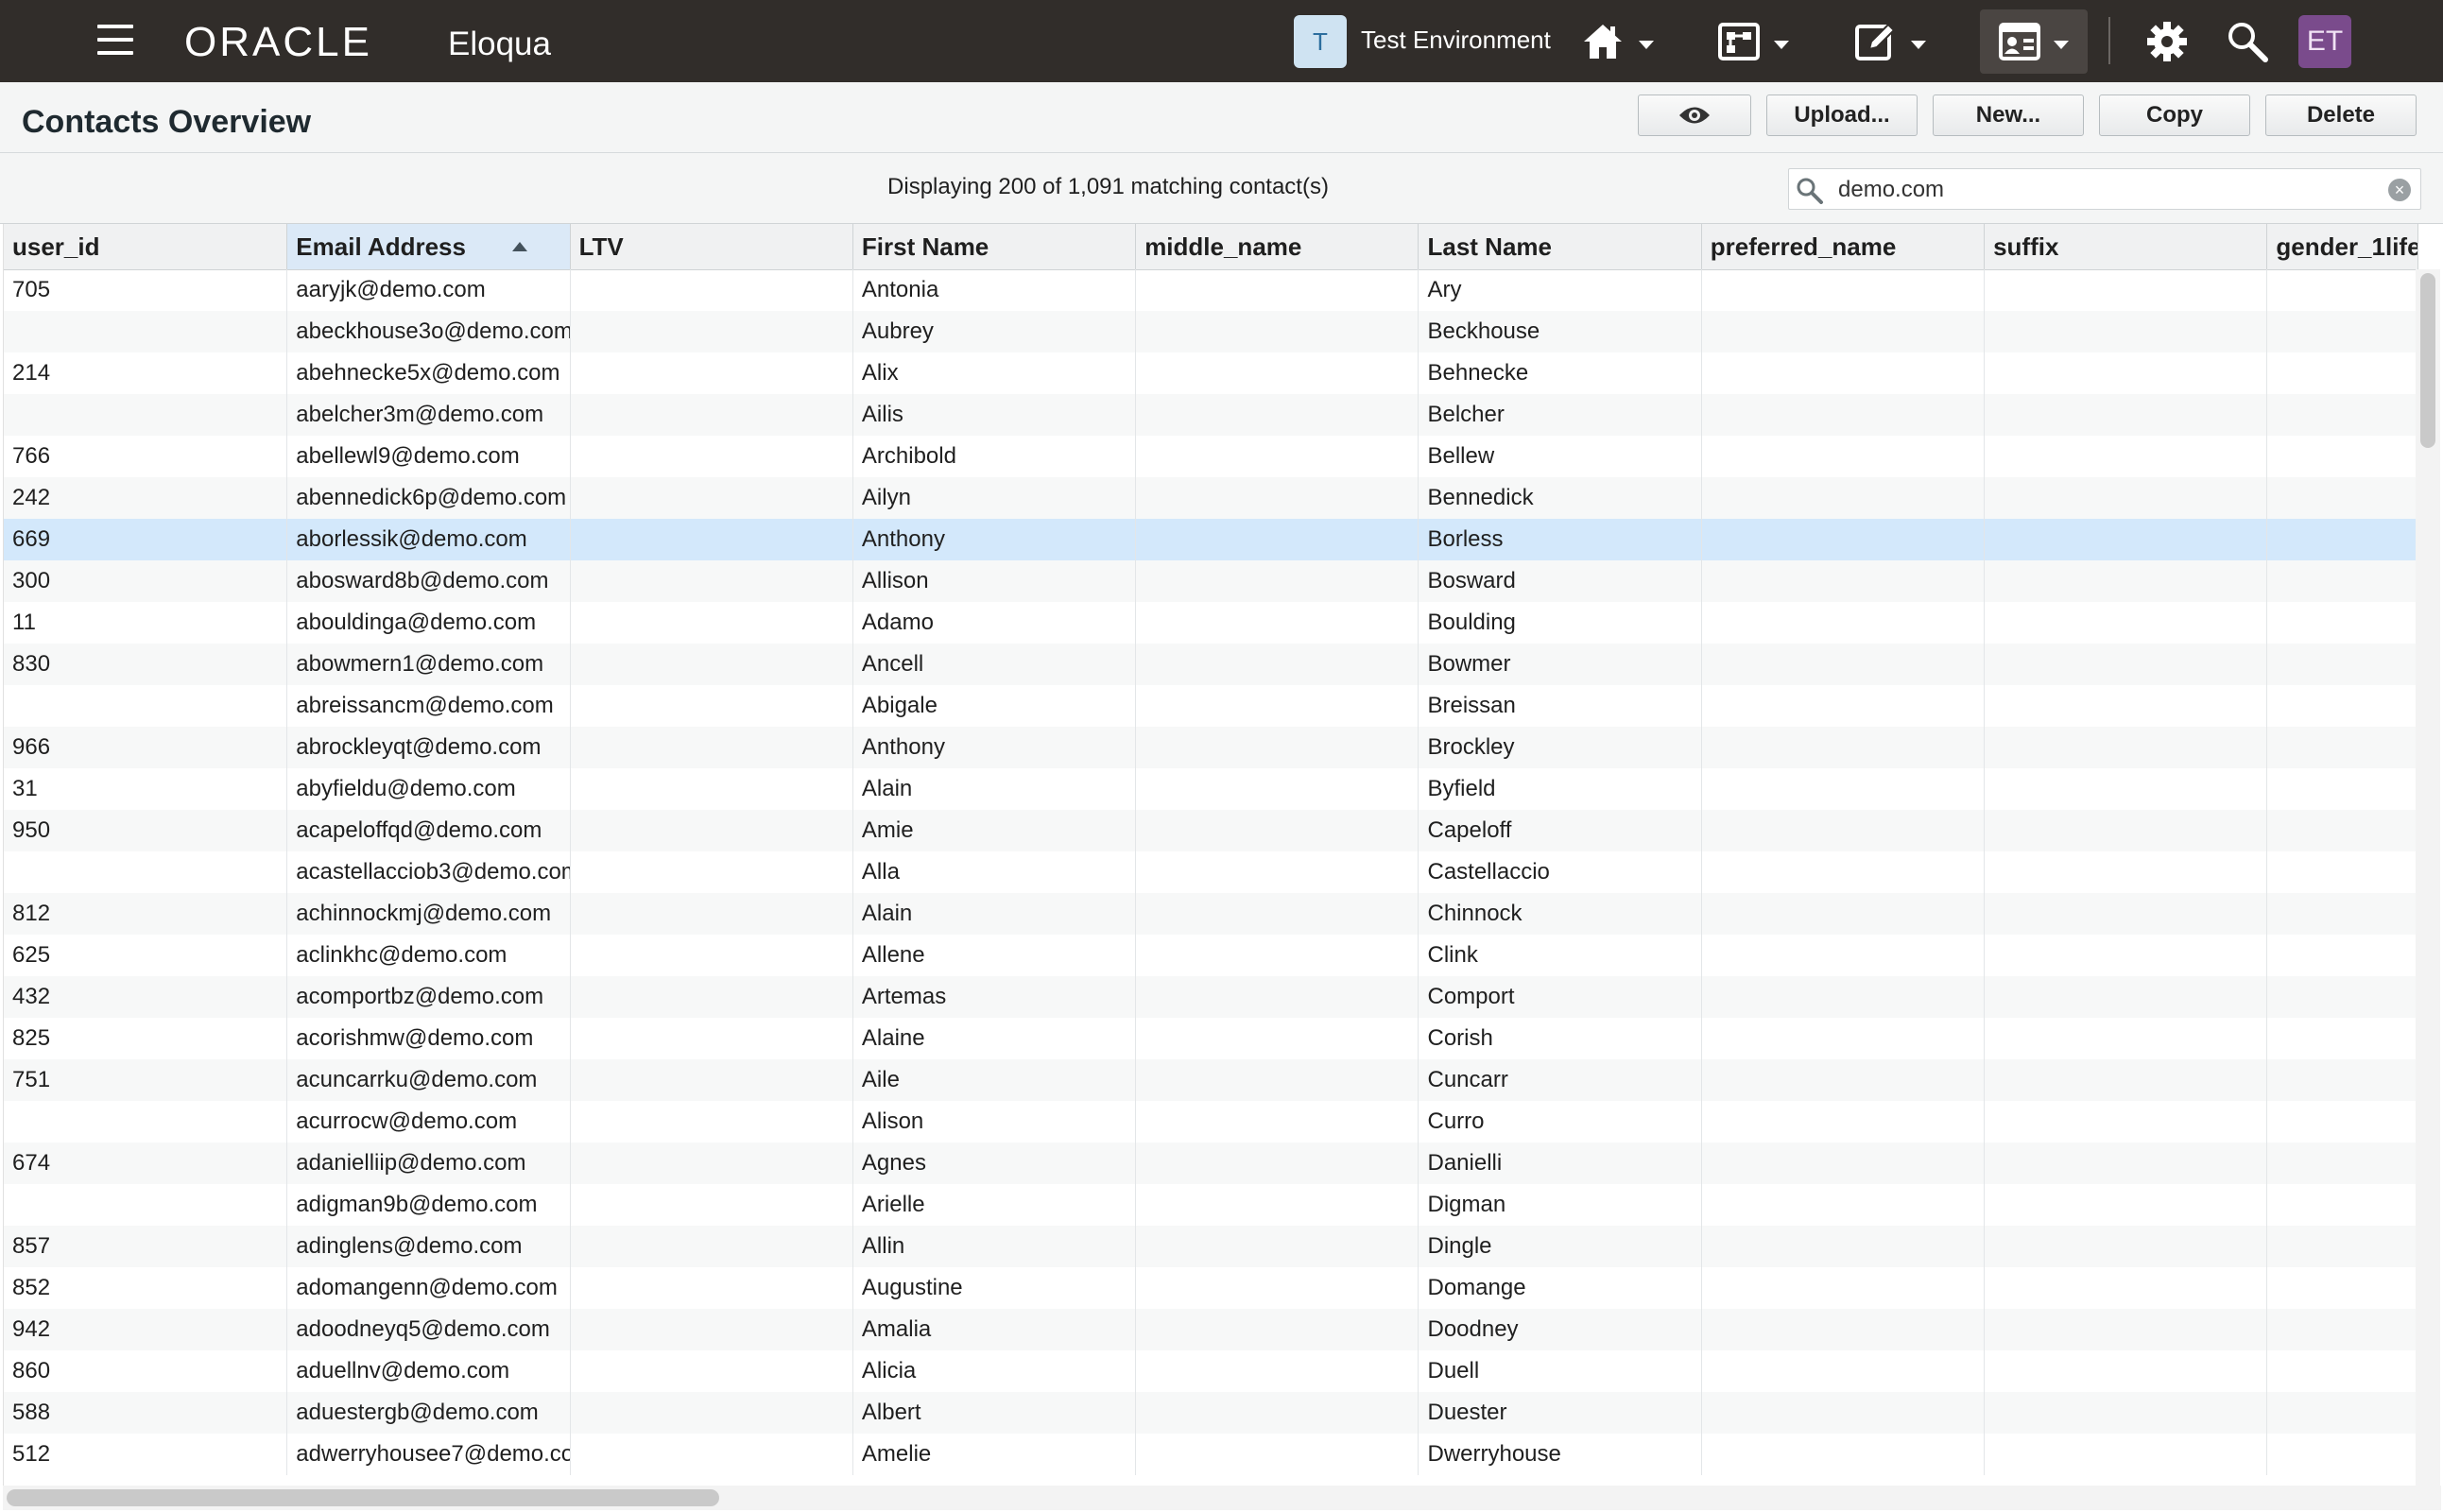 This screenshot has width=2443, height=1512. What do you see at coordinates (1211, 1038) in the screenshot?
I see `table-row: 825 acorishmw@demo.com Alaine Corish` at bounding box center [1211, 1038].